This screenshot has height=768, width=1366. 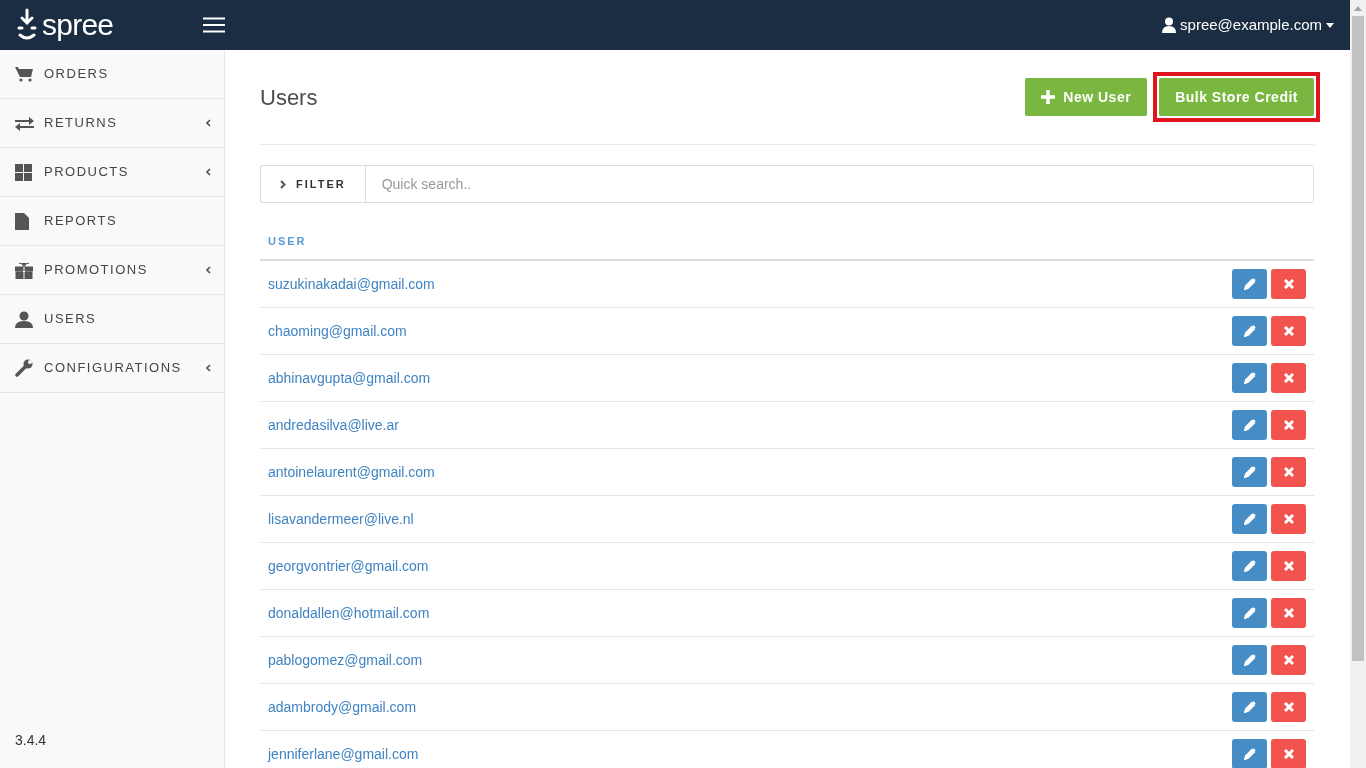 What do you see at coordinates (112, 123) in the screenshot?
I see `sidebar-item: RETURNS` at bounding box center [112, 123].